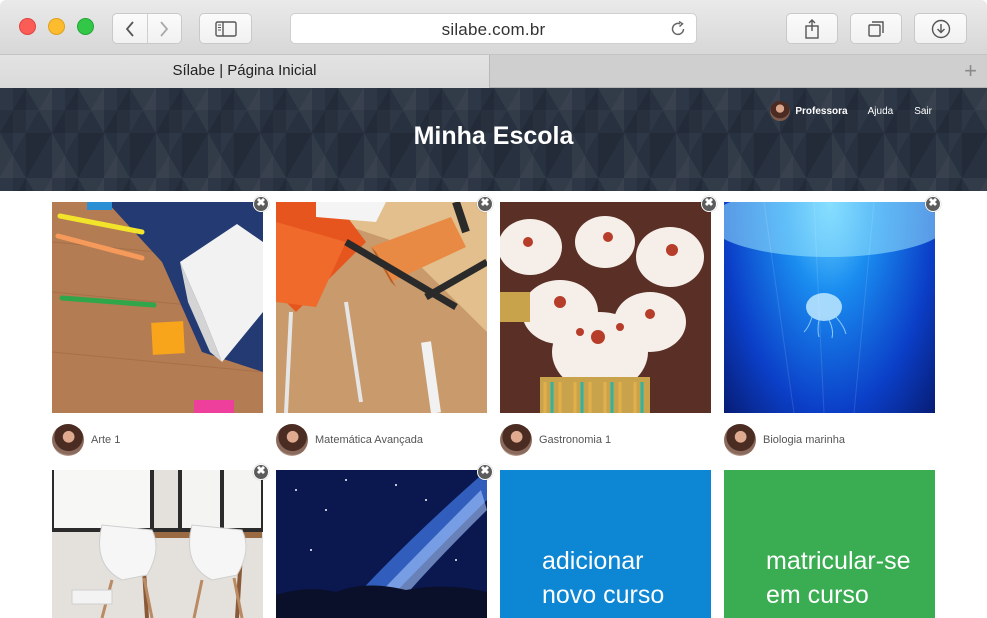 Image resolution: width=987 pixels, height=618 pixels. I want to click on address-bar: silabe.com.br, so click(493, 28).